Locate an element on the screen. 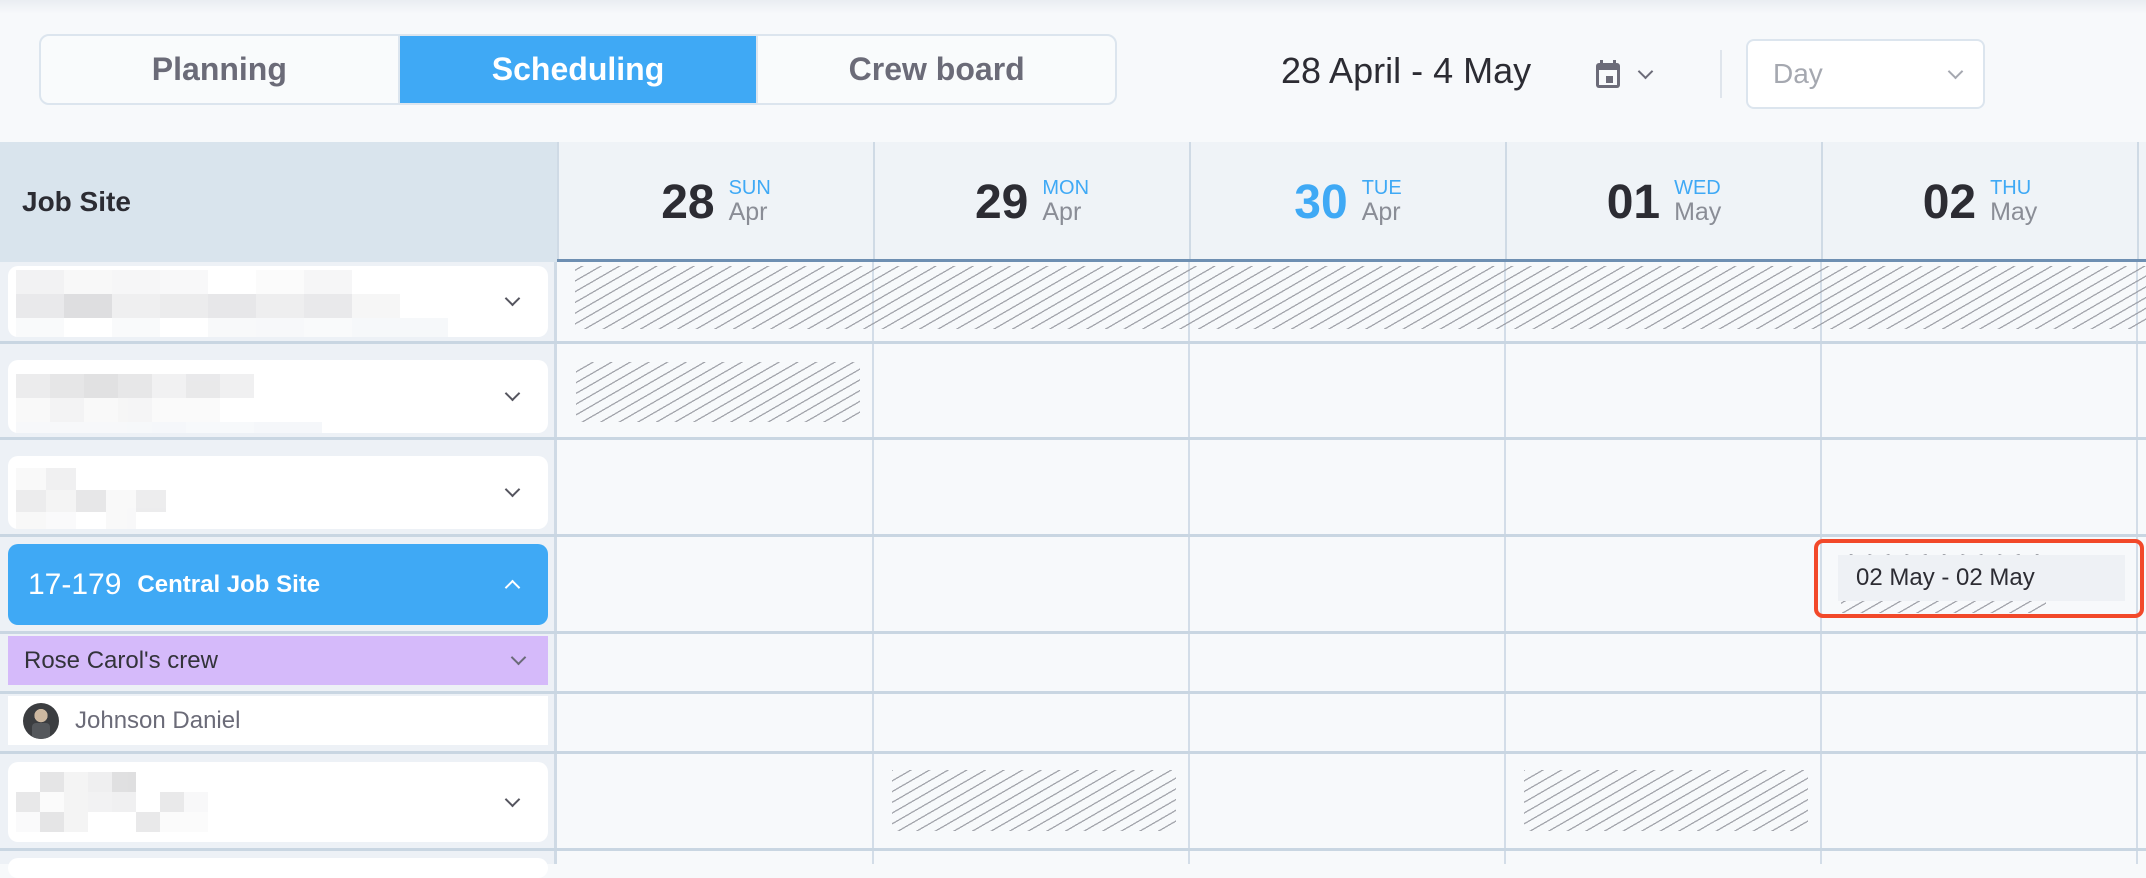 The width and height of the screenshot is (2146, 878). crew-member-row: Johnson Daniel is located at coordinates (278, 720).